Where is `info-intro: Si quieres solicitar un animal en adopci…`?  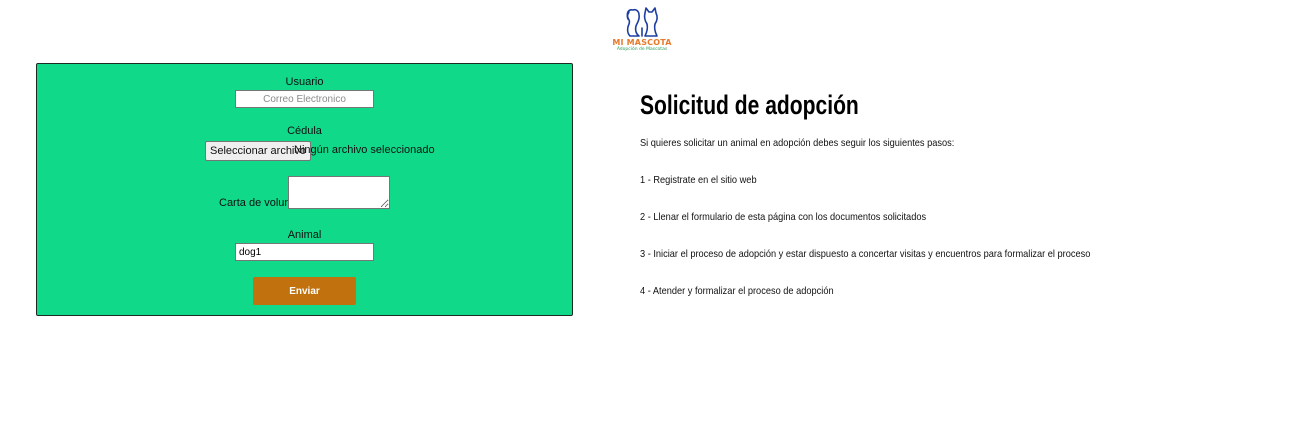 info-intro: Si quieres solicitar un animal en adopci… is located at coordinates (797, 143).